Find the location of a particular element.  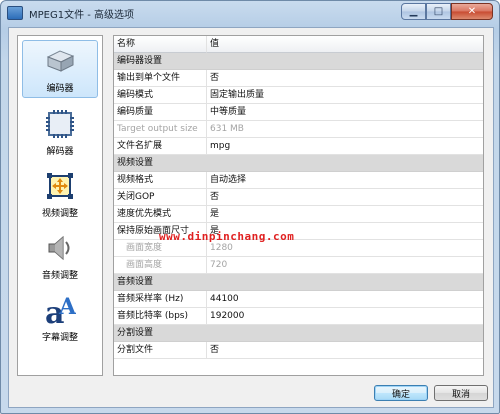

property-name: 速度优先模式 is located at coordinates (160, 214).